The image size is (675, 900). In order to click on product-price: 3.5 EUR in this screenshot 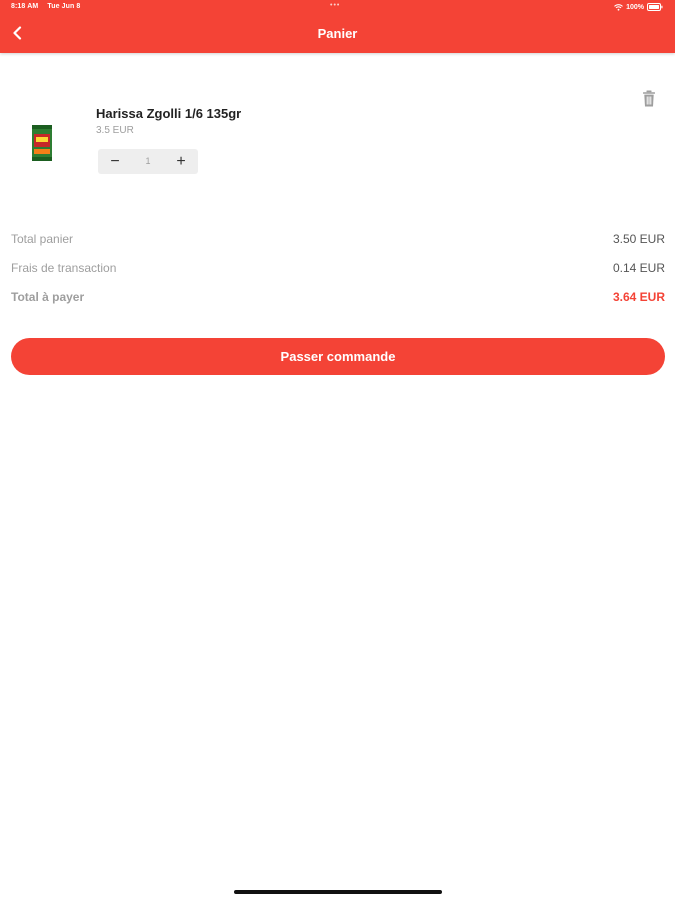, I will do `click(115, 130)`.